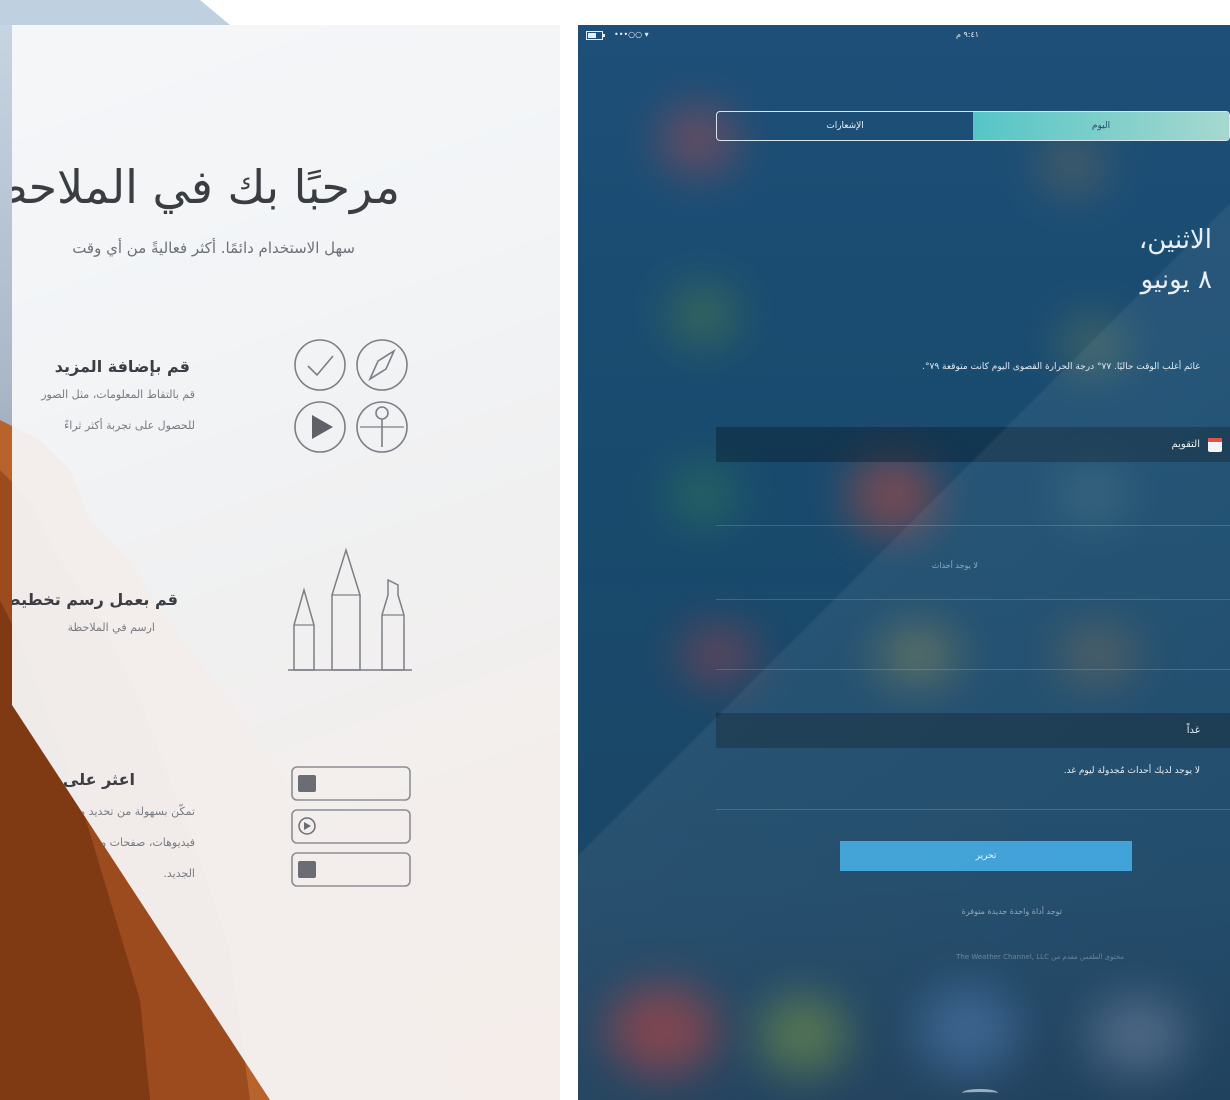 This screenshot has width=1230, height=1100. Describe the element at coordinates (382, 365) in the screenshot. I see `compass-icon` at that location.